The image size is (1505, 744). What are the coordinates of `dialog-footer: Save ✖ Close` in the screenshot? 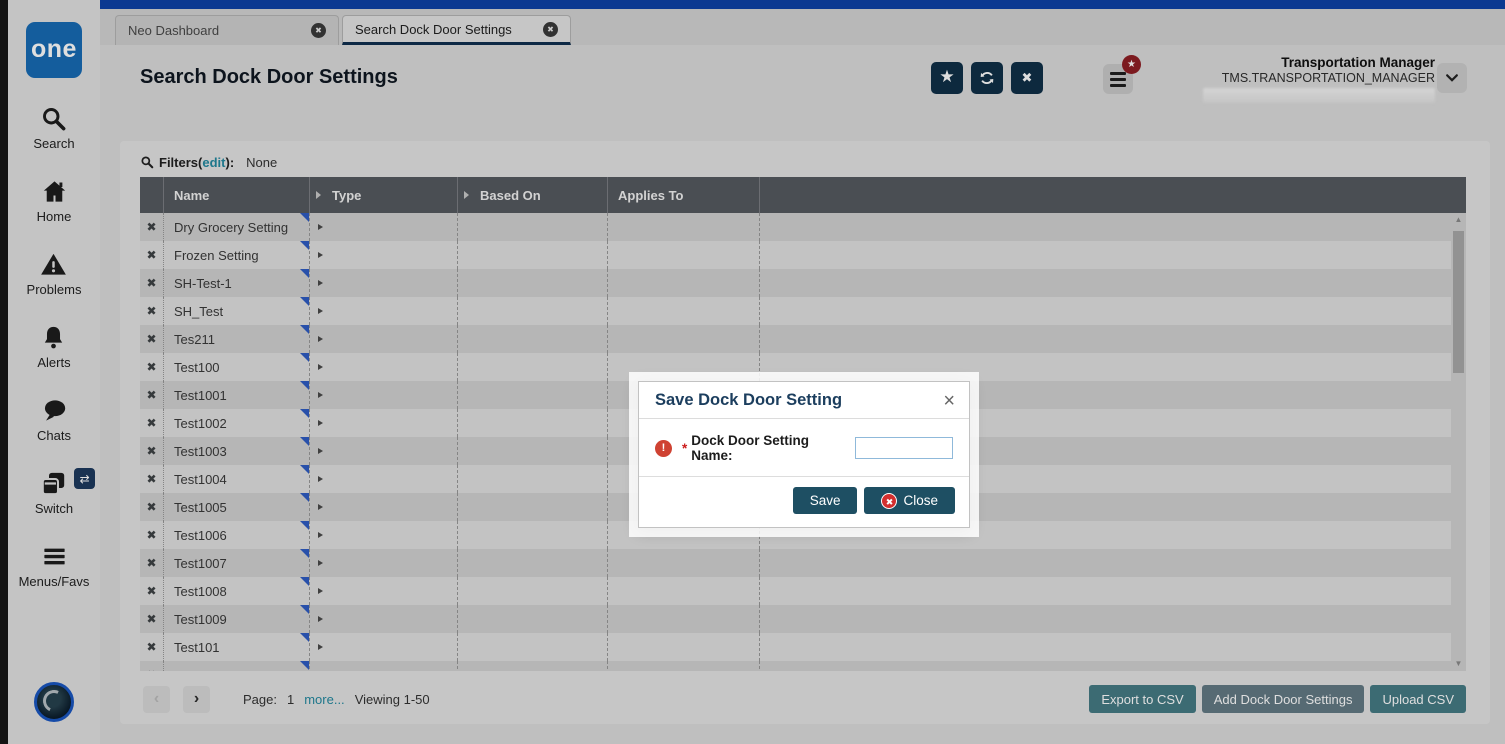 It's located at (804, 502).